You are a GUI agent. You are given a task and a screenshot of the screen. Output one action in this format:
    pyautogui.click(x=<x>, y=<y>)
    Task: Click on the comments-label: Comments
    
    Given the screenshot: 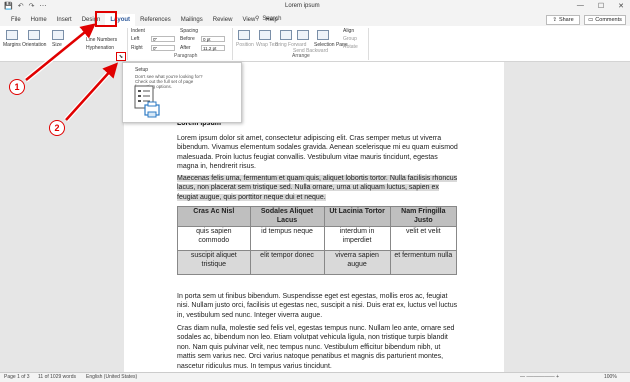 What is the action you would take?
    pyautogui.click(x=608, y=20)
    